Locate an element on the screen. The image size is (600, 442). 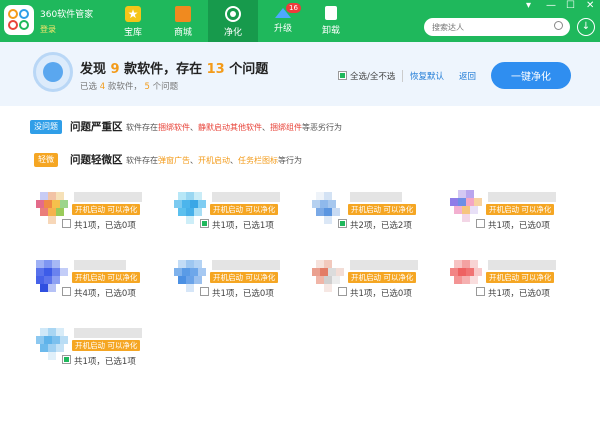
summary-text: 已选 is located at coordinates (90, 87).